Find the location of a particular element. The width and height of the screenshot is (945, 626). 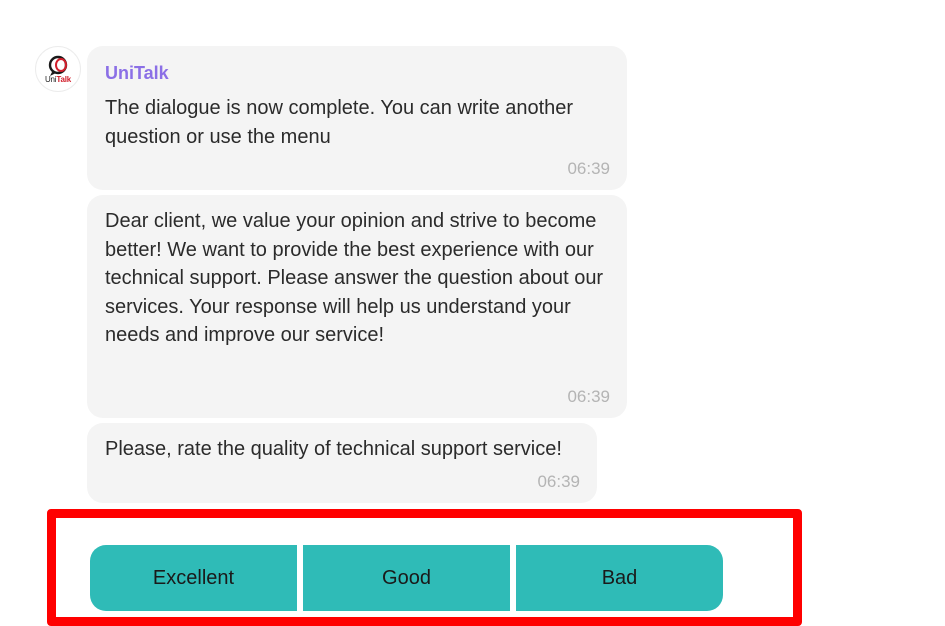

sender-name: UniTalk is located at coordinates (137, 73).